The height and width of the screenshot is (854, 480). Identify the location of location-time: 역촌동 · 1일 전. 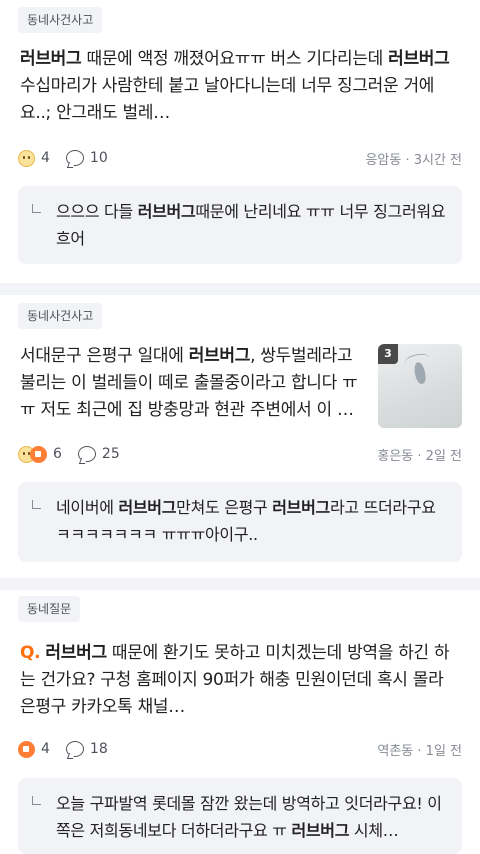
(419, 751).